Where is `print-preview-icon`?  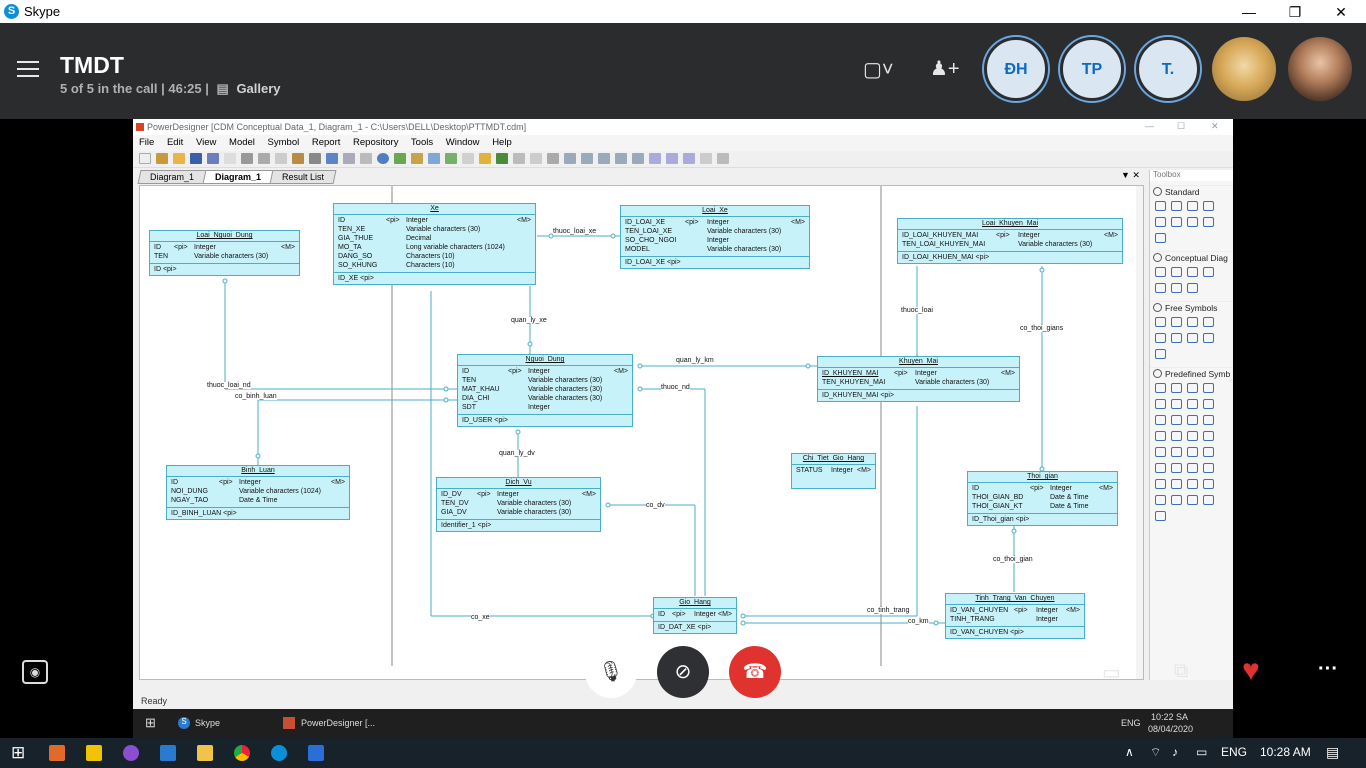
print-preview-icon is located at coordinates (230, 158).